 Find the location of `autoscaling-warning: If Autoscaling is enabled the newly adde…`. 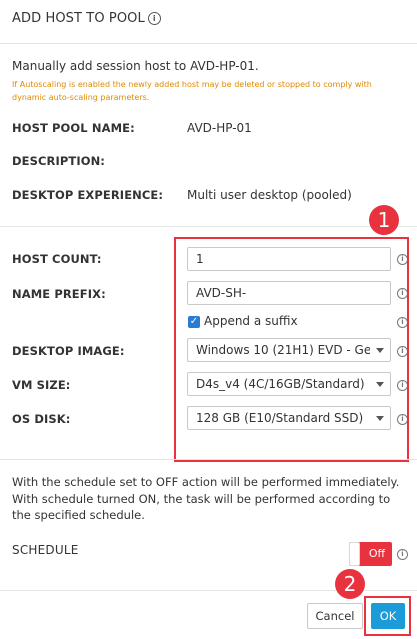

autoscaling-warning: If Autoscaling is enabled the newly adde… is located at coordinates (192, 91).